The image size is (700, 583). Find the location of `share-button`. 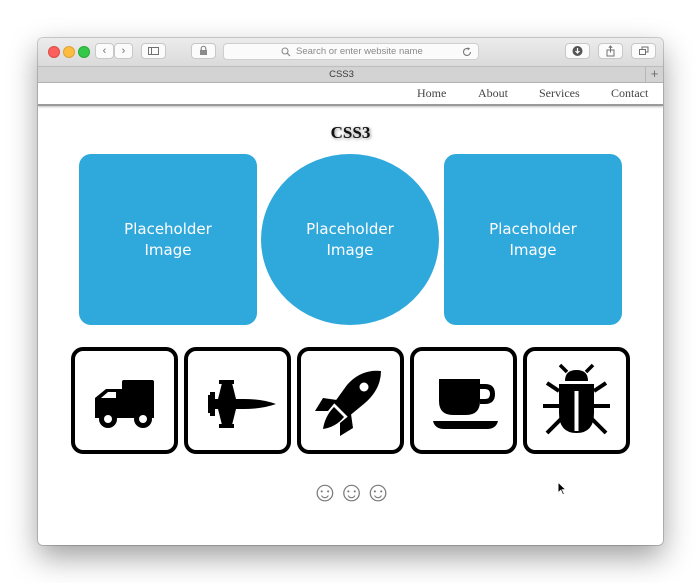

share-button is located at coordinates (610, 51).